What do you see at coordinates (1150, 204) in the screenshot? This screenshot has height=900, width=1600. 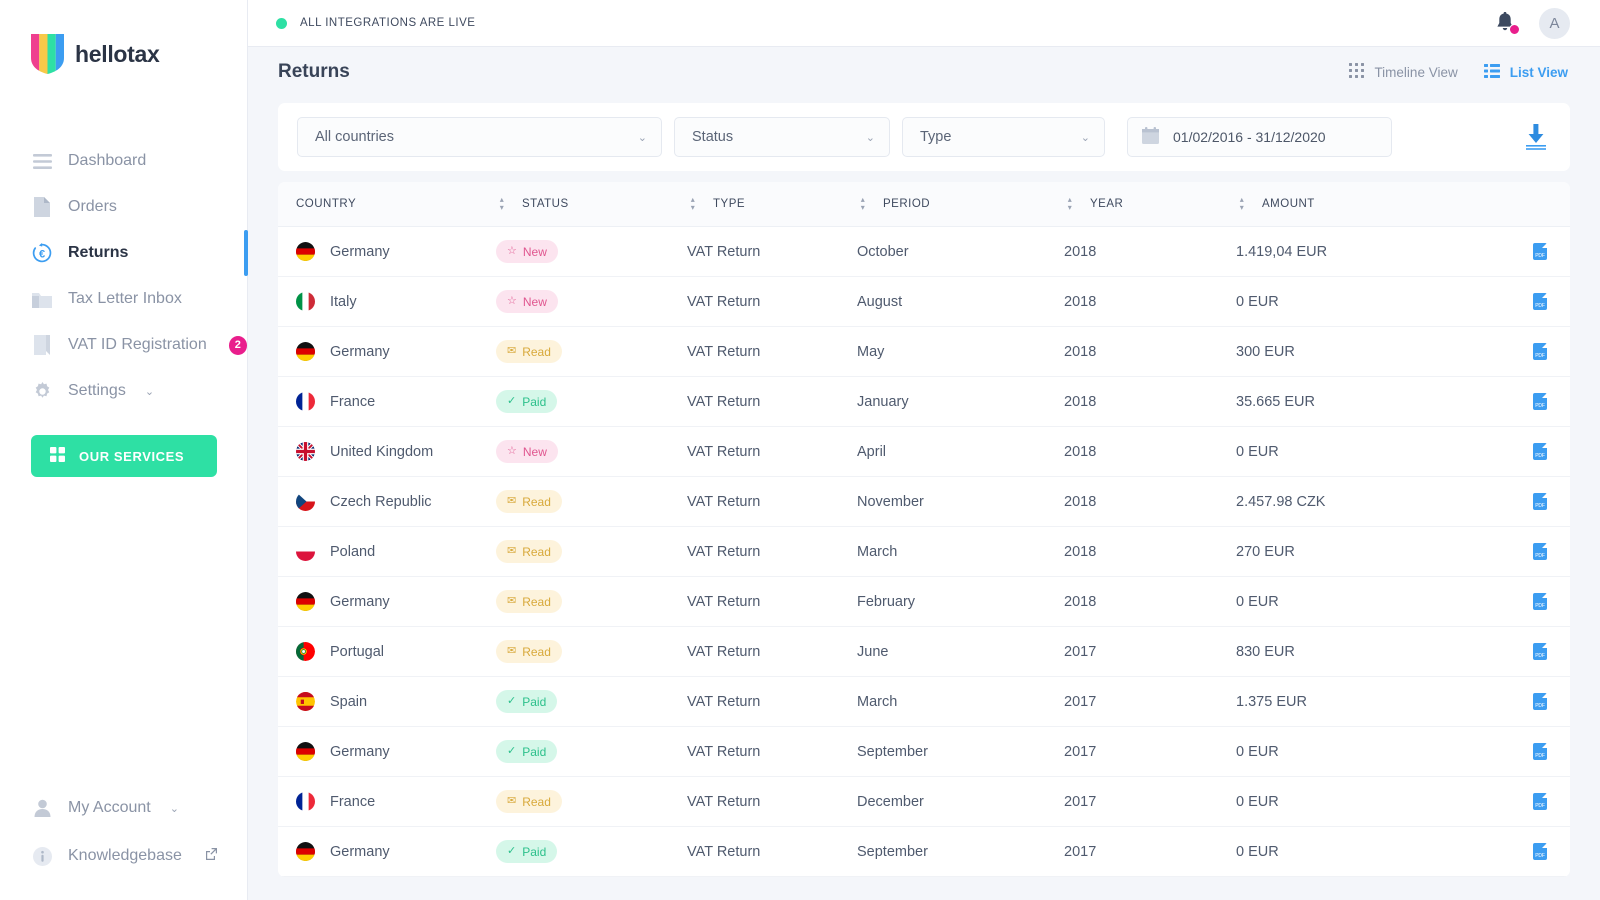 I see `column-header-year: ▴ ▾ YEAR` at bounding box center [1150, 204].